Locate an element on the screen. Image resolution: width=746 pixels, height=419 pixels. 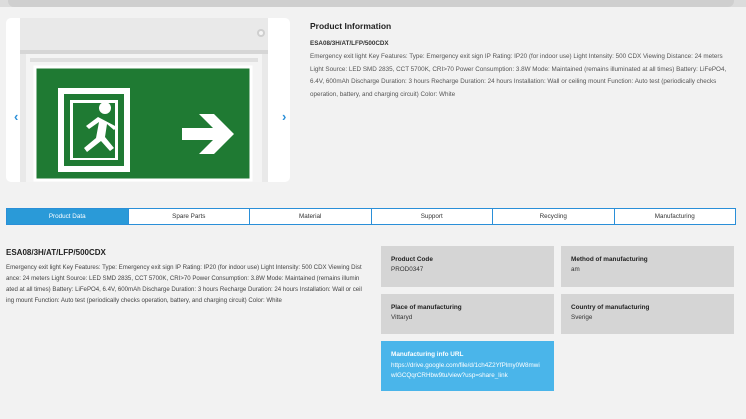
tab-recycling: Recycling is located at coordinates (553, 216).